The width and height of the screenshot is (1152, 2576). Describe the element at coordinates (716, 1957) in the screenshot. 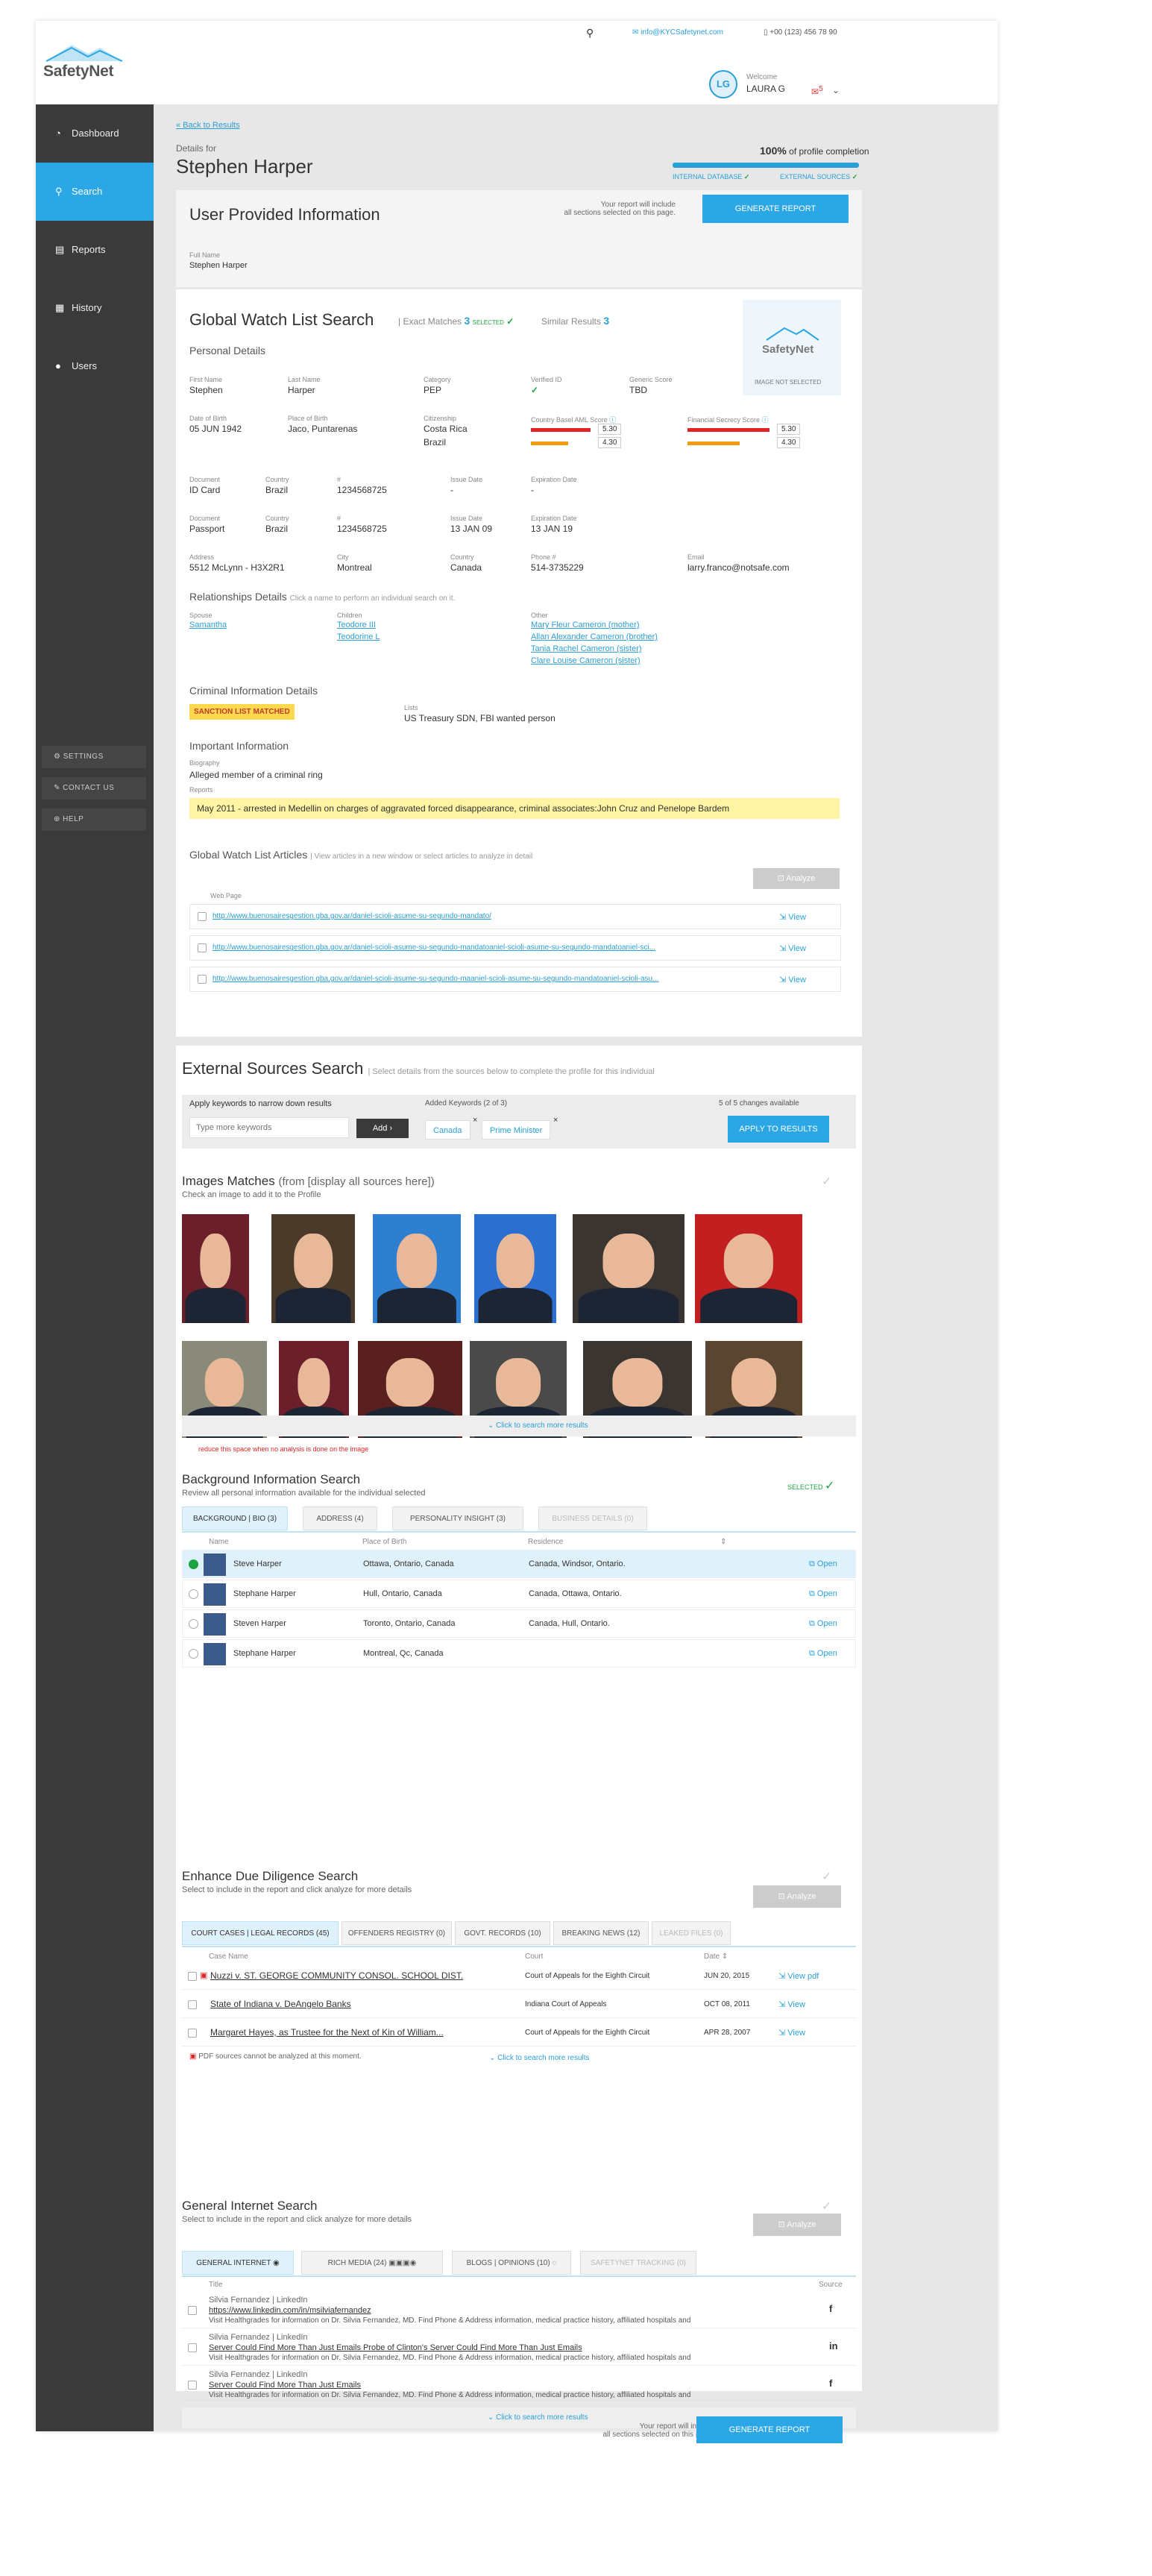

I see `col-date: Date ⇕` at that location.